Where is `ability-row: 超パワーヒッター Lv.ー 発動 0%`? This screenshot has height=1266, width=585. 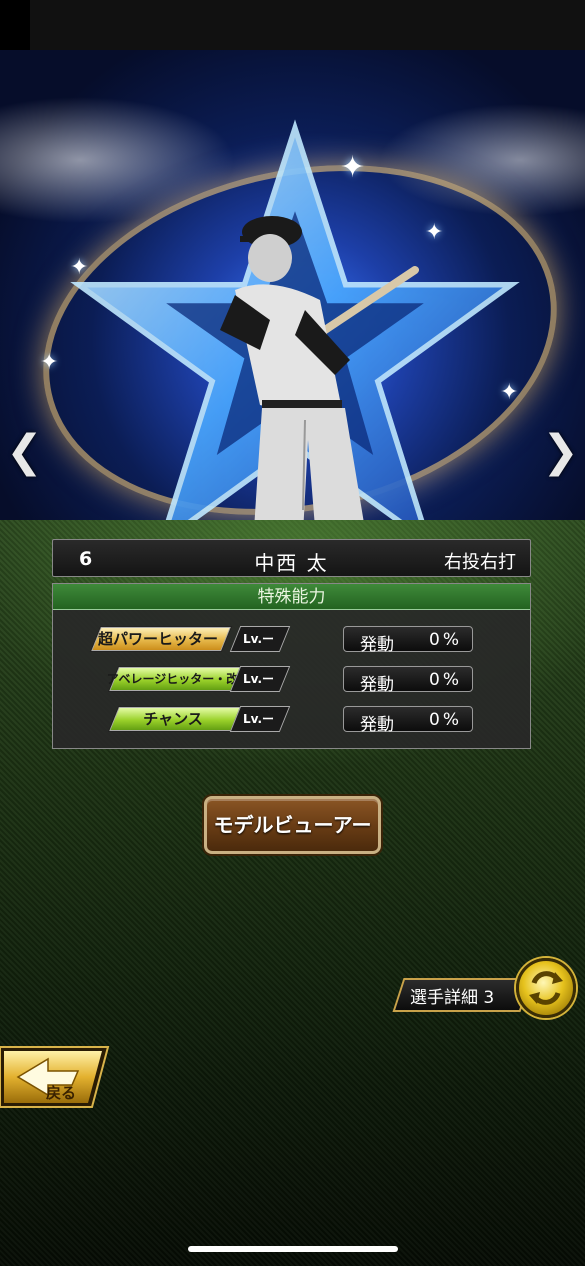 ability-row: 超パワーヒッター Lv.ー 発動 0% is located at coordinates (291, 640).